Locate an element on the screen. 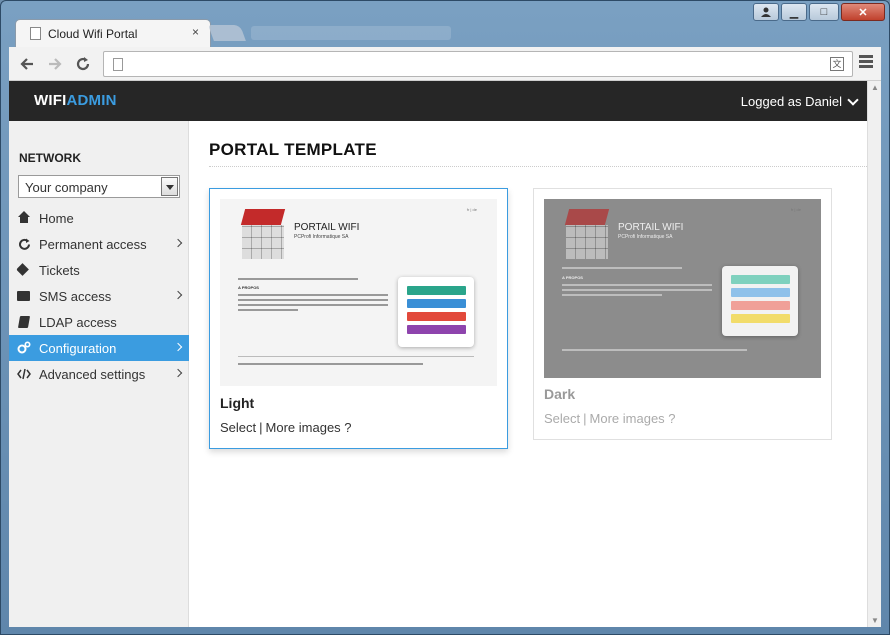  blurred-taskbar-area is located at coordinates (351, 33).